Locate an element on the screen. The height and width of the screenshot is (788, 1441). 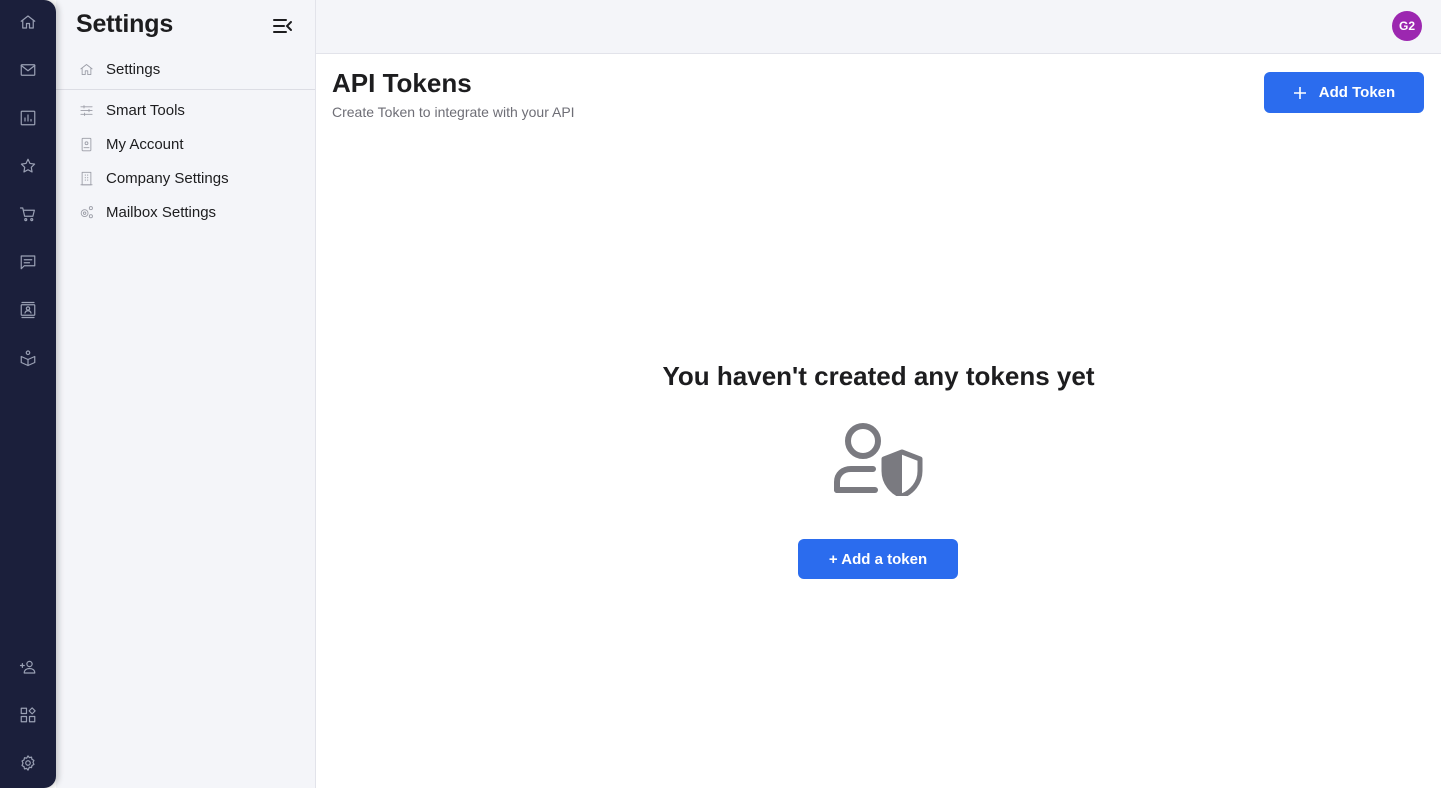
plus-icon is located at coordinates (1299, 92).